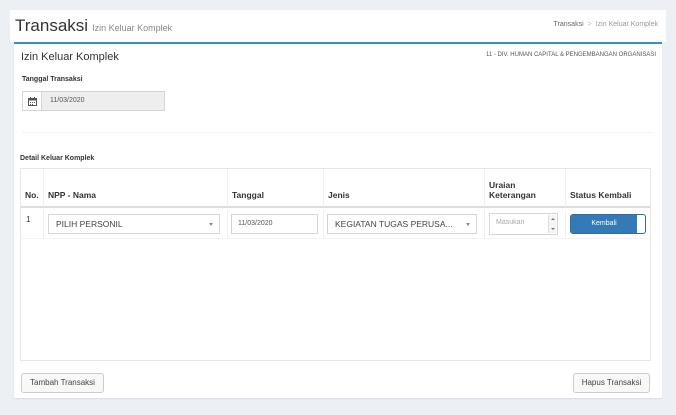 This screenshot has height=415, width=676. Describe the element at coordinates (103, 101) in the screenshot. I see `tanggal-transaksi-field: 11/03/2020` at that location.